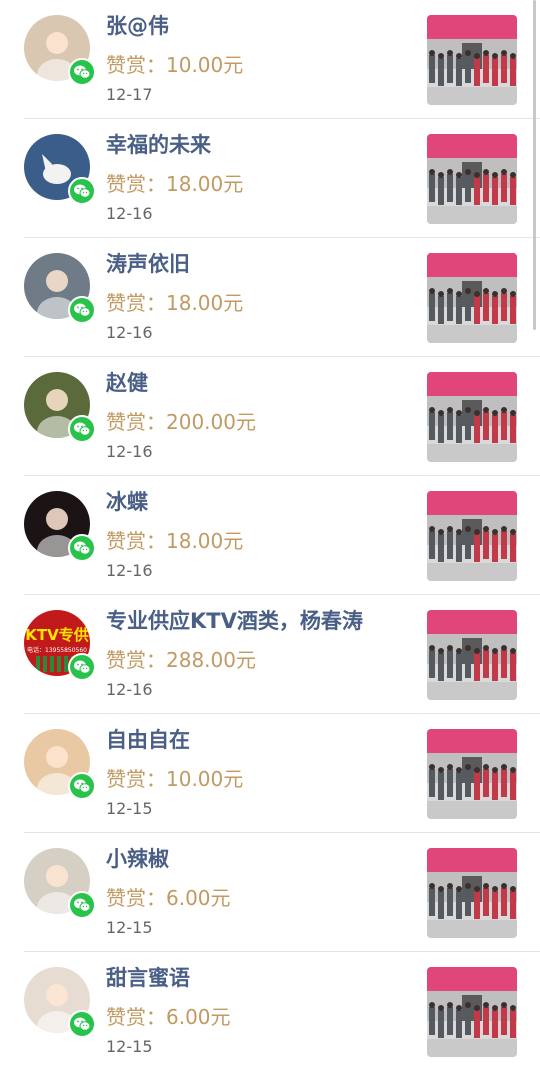 The width and height of the screenshot is (540, 1071). I want to click on amount-value: 288.00元, so click(211, 660).